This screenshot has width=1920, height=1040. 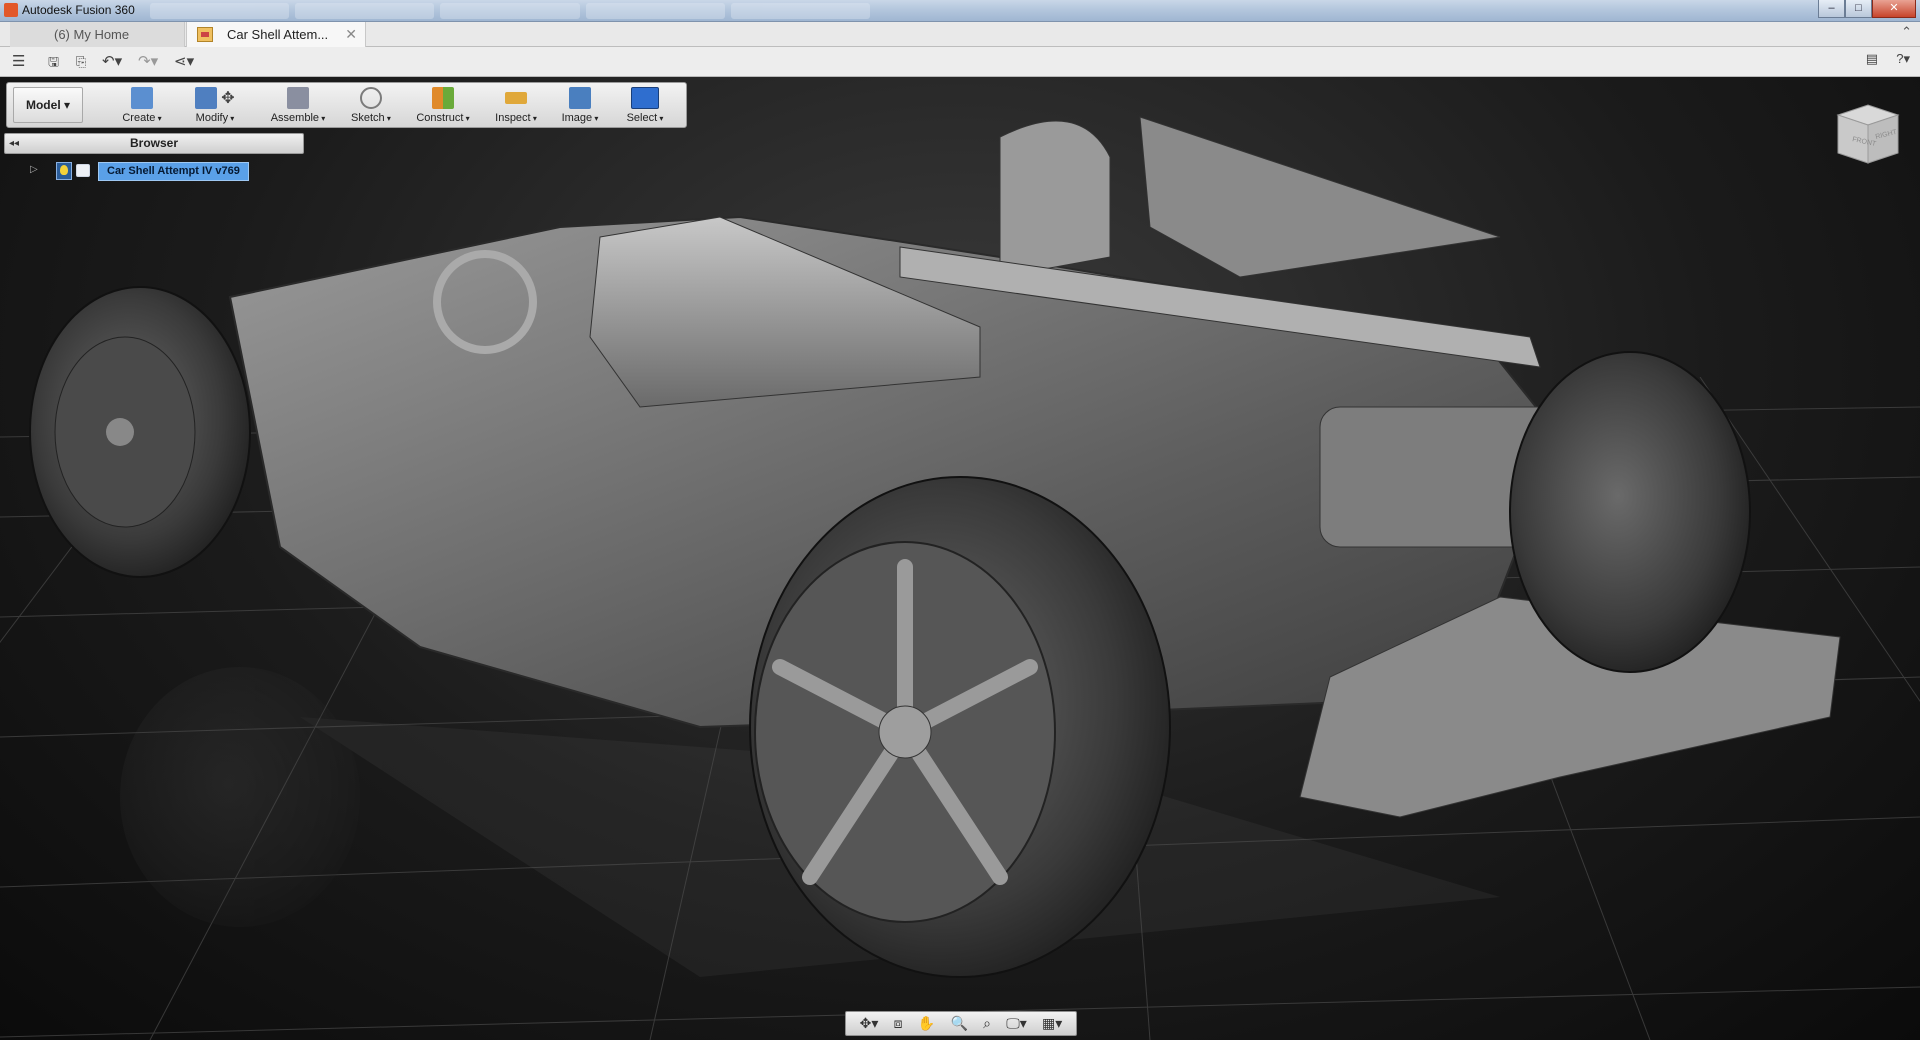 What do you see at coordinates (1872, 59) in the screenshot?
I see `comments-icon: ▤` at bounding box center [1872, 59].